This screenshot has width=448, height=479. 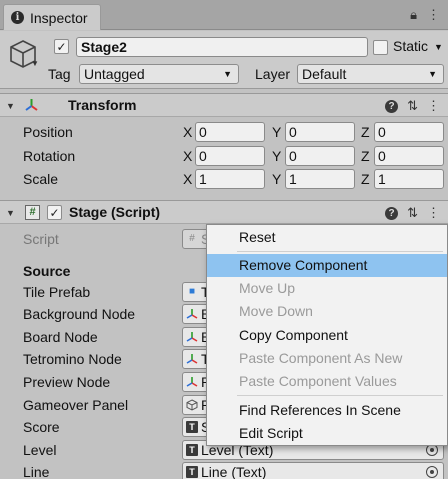 What do you see at coordinates (365, 179) in the screenshot?
I see `scale-z-axis-label: Z` at bounding box center [365, 179].